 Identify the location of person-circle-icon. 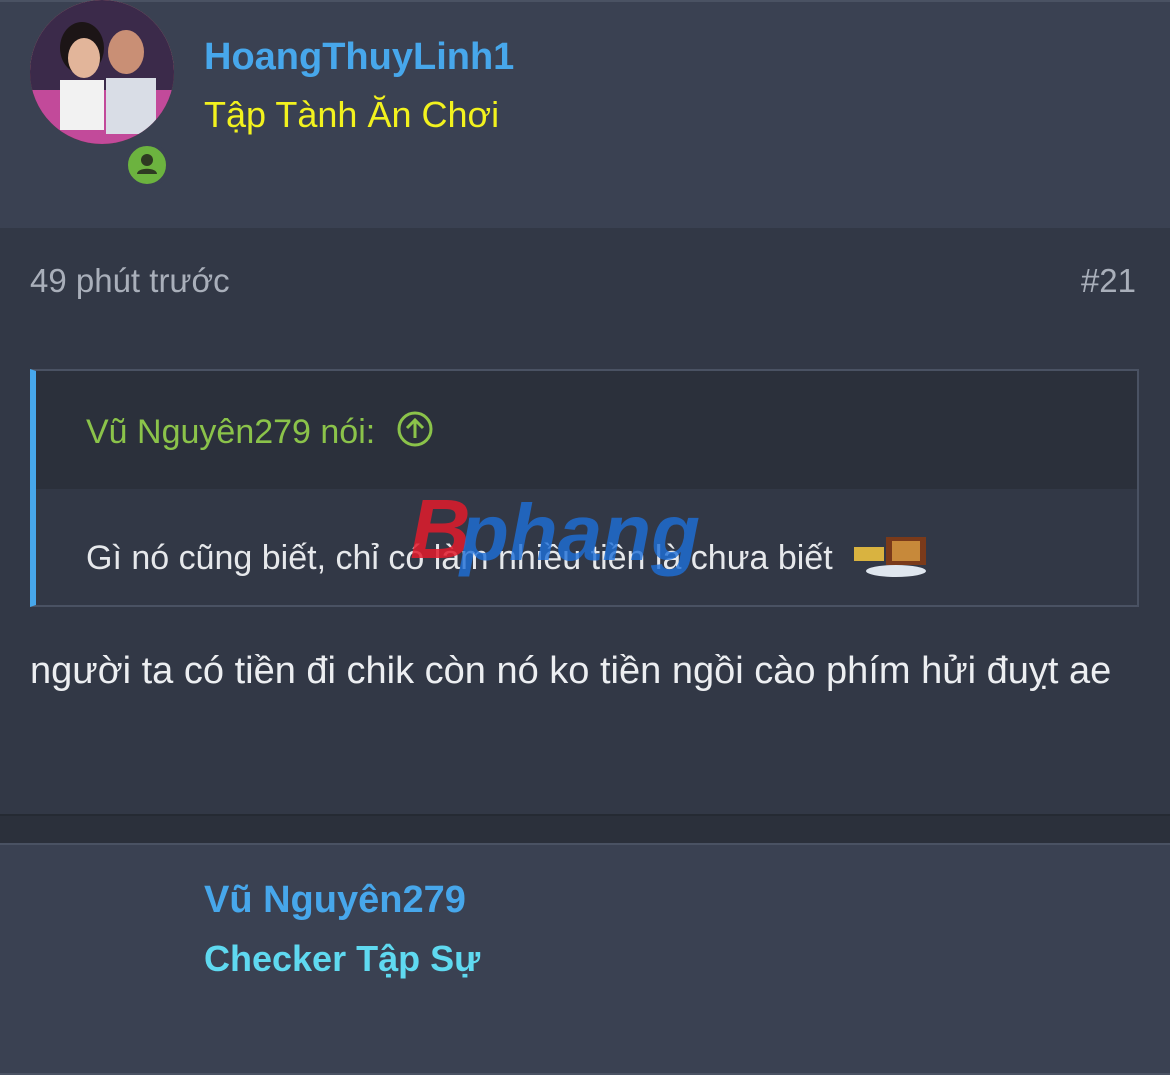
(147, 164).